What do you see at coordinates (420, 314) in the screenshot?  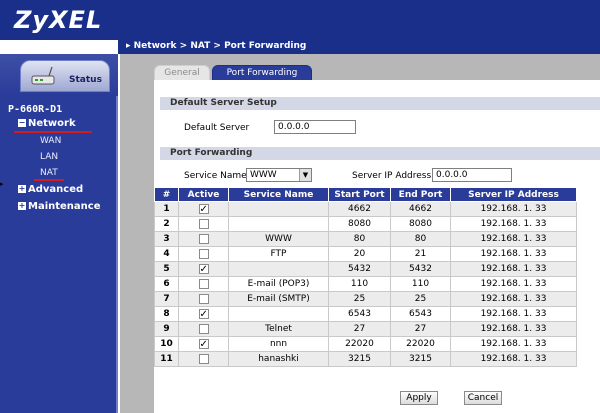 I see `end-port-cell: 6543` at bounding box center [420, 314].